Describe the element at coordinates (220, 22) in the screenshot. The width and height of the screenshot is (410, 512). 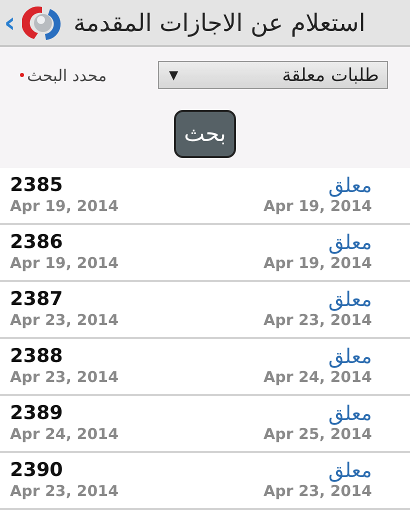
I see `page-title: استعلام عن الاجازات المقدمة` at that location.